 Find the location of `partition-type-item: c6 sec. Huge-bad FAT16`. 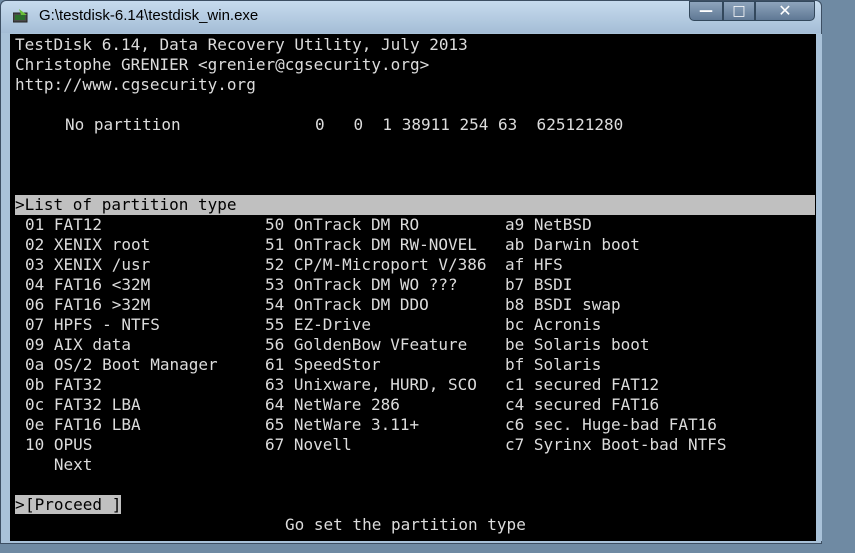

partition-type-item: c6 sec. Huge-bad FAT16 is located at coordinates (616, 425).